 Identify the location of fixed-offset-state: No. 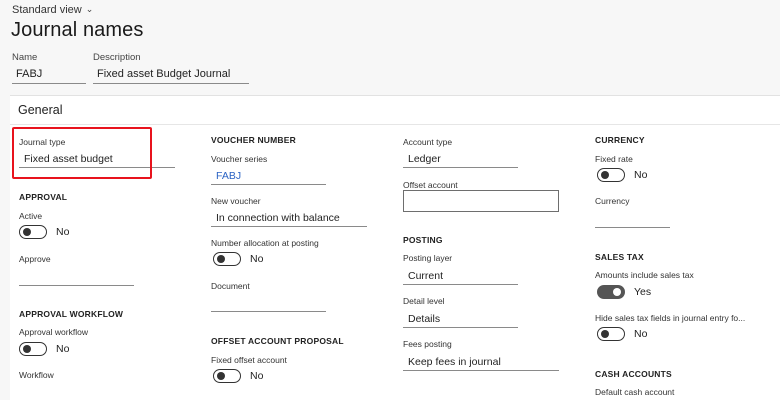
(257, 376).